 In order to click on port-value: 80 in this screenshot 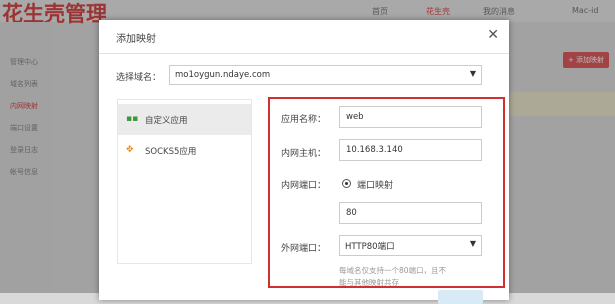, I will do `click(351, 213)`.